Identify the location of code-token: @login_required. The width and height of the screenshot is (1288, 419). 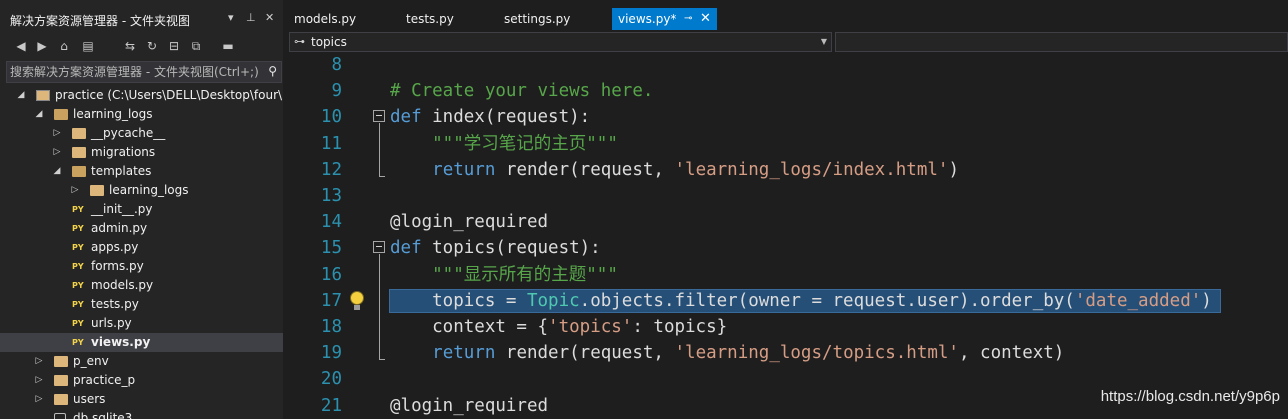
(469, 222).